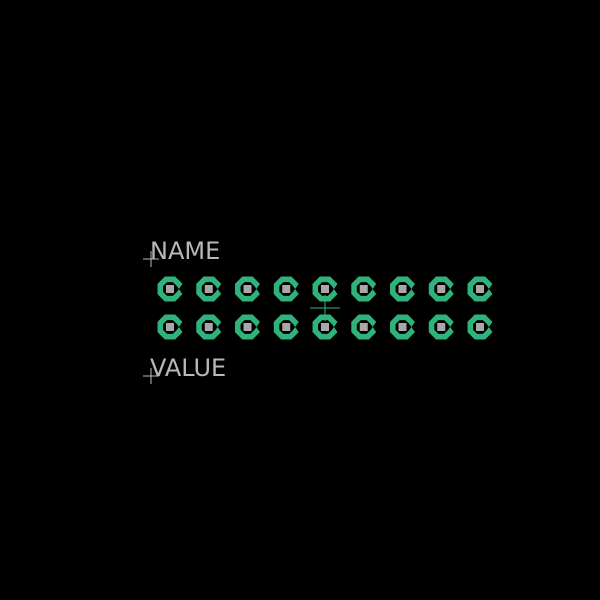 This screenshot has width=600, height=600. What do you see at coordinates (185, 251) in the screenshot?
I see `name-label: NAME` at bounding box center [185, 251].